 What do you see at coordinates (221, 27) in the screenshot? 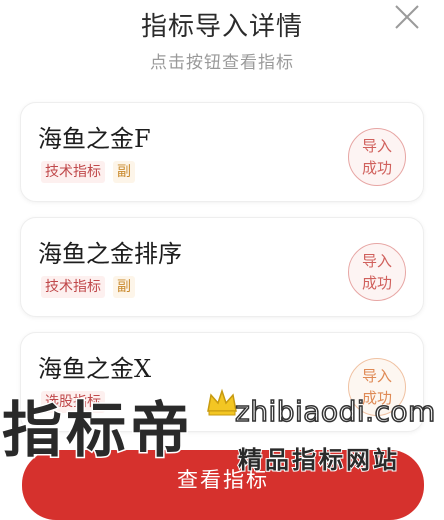
I see `dialog-title: 指标导入详情` at bounding box center [221, 27].